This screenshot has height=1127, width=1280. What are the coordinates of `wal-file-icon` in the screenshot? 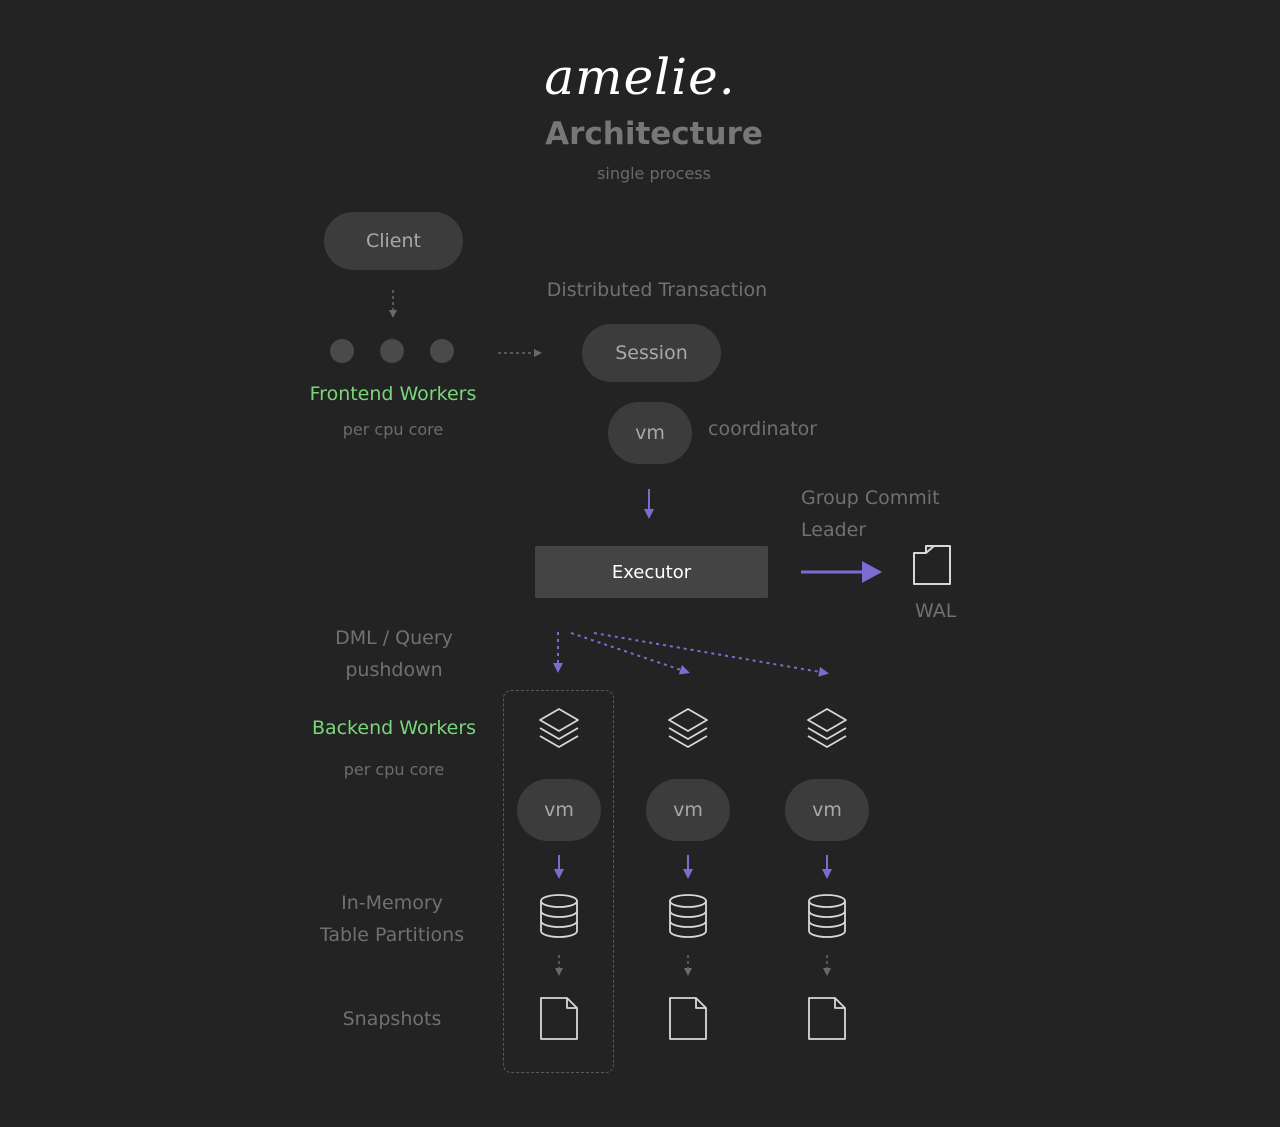 It's located at (932, 565).